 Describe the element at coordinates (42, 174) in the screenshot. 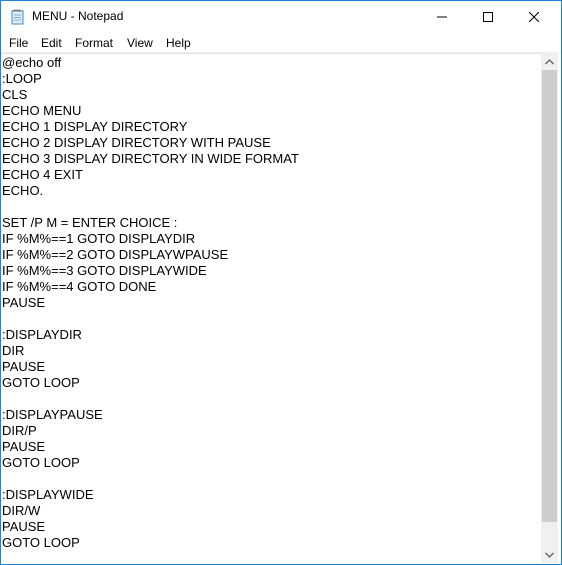

I see `text-line: ECHO 4 EXIT` at that location.